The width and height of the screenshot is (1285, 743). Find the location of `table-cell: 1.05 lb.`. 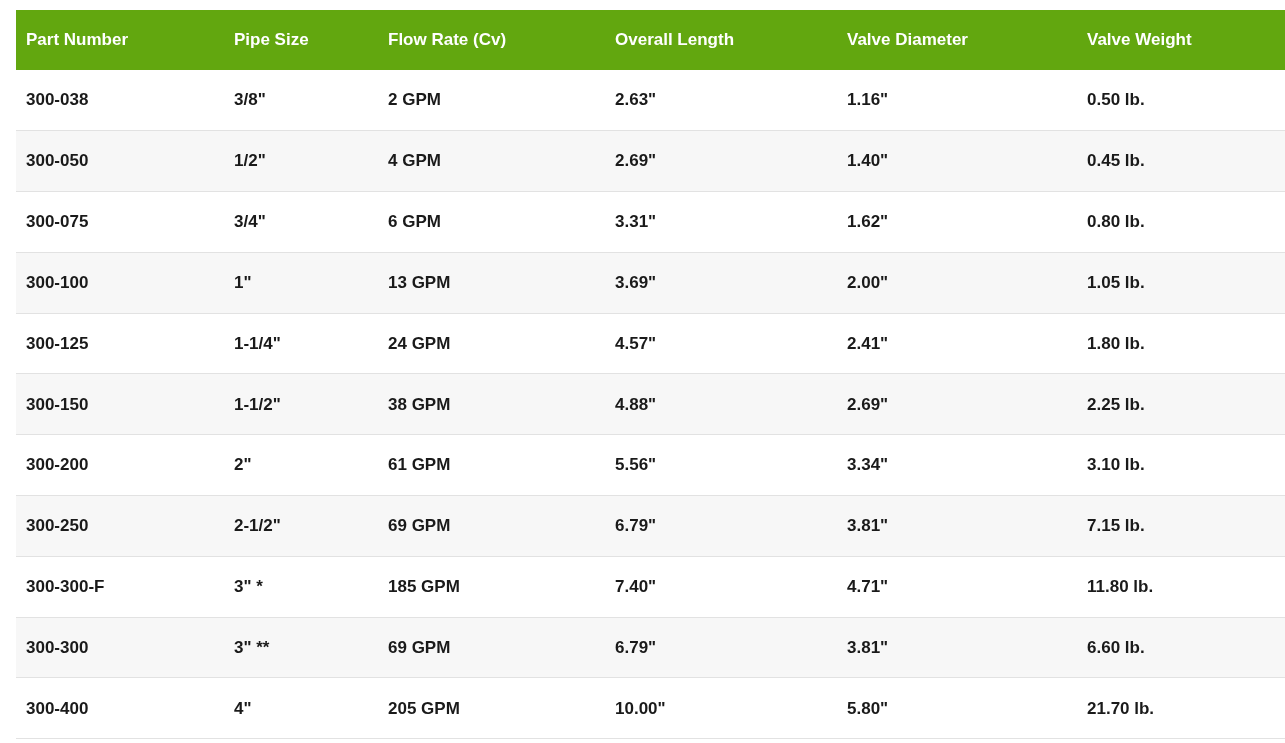

table-cell: 1.05 lb. is located at coordinates (1181, 283).